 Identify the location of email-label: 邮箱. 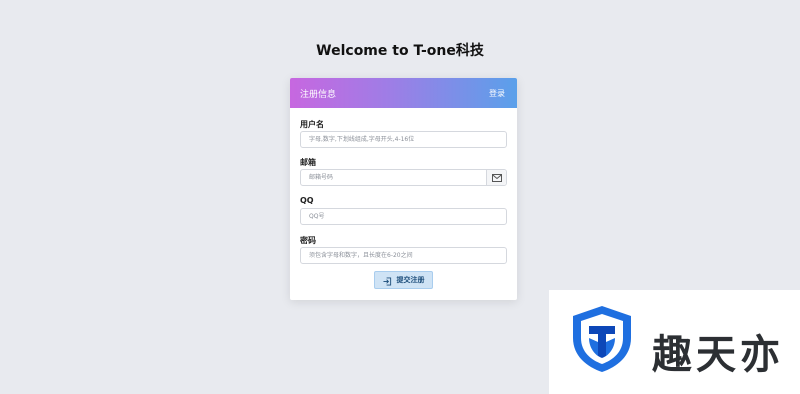
(308, 162).